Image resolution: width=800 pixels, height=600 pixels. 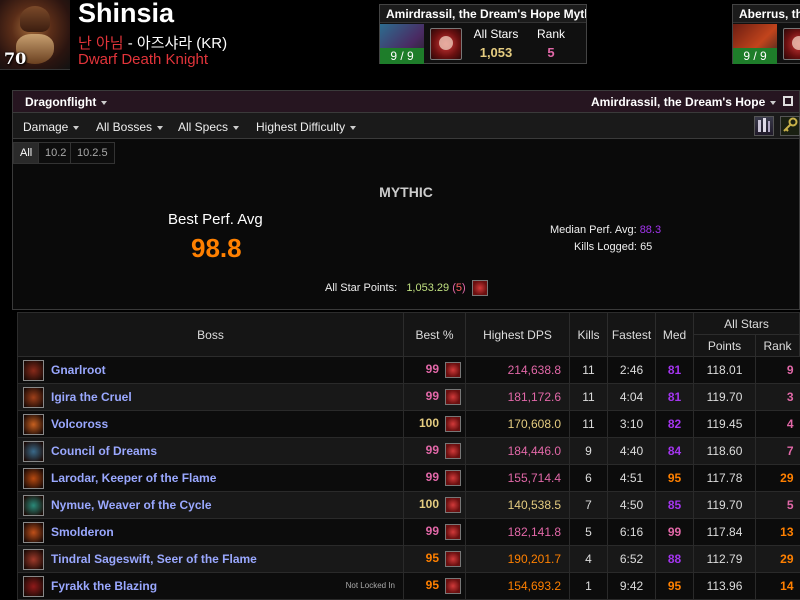 I want to click on allstar-points: 117.78, so click(x=724, y=478).